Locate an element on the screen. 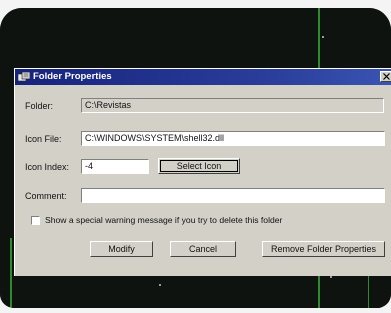 This screenshot has width=391, height=313. icon-file-field: C:\WINDOWS\SYSTEM\shell32.dll is located at coordinates (233, 138).